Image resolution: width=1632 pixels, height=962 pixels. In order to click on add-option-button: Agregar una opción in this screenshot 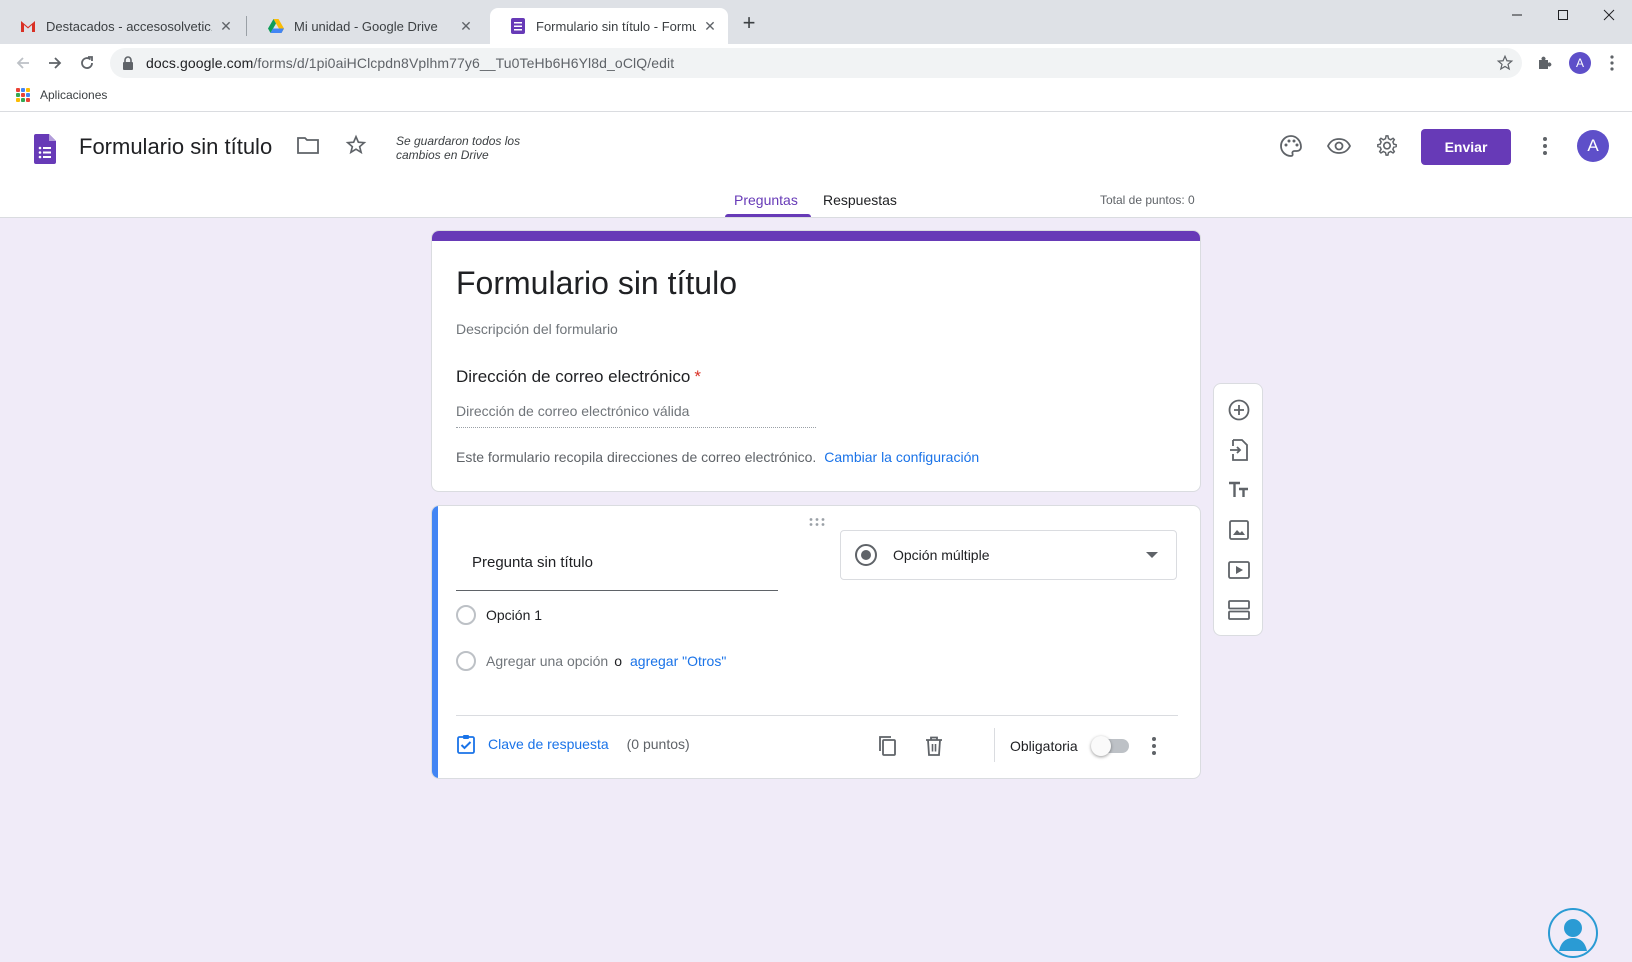, I will do `click(547, 661)`.